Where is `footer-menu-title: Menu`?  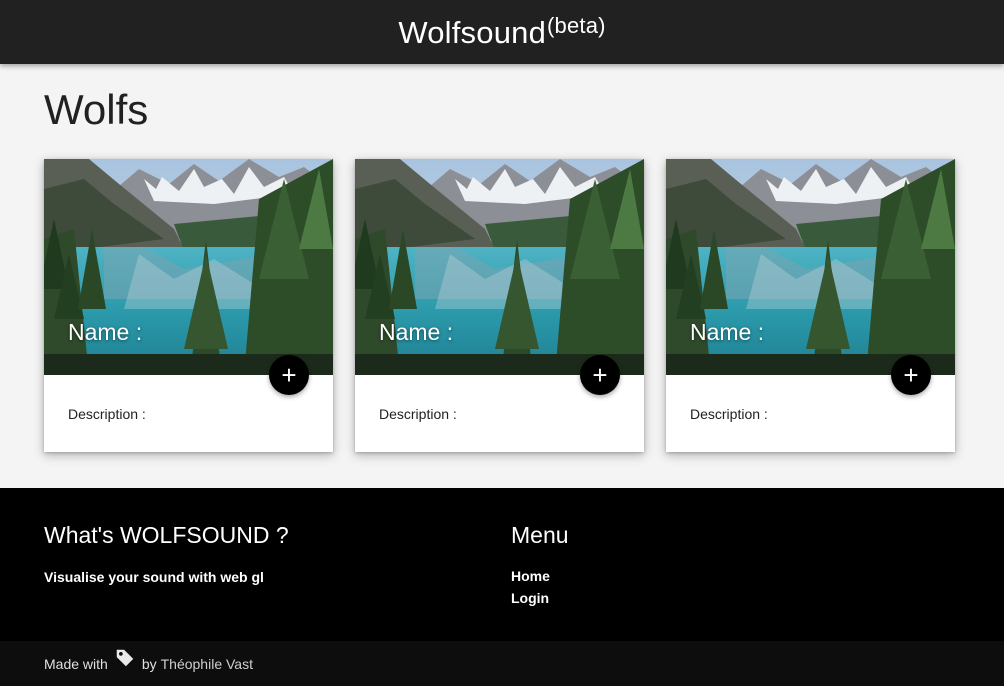 footer-menu-title: Menu is located at coordinates (540, 535).